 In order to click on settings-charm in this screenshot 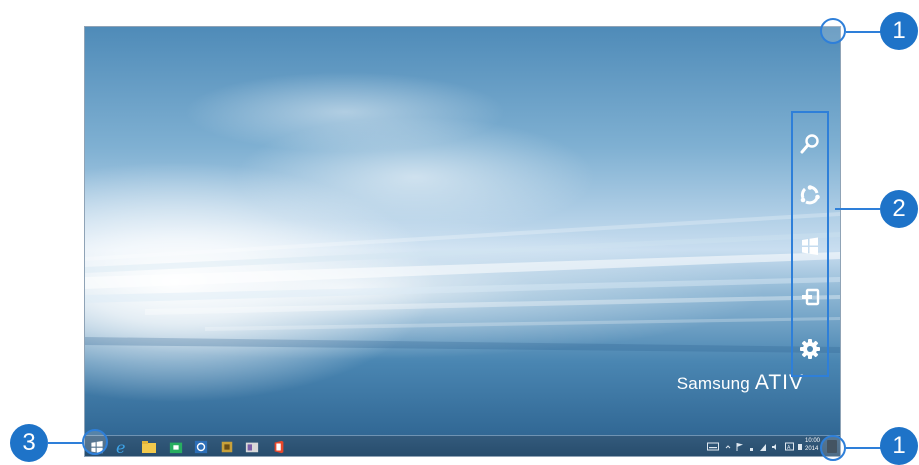, I will do `click(810, 349)`.